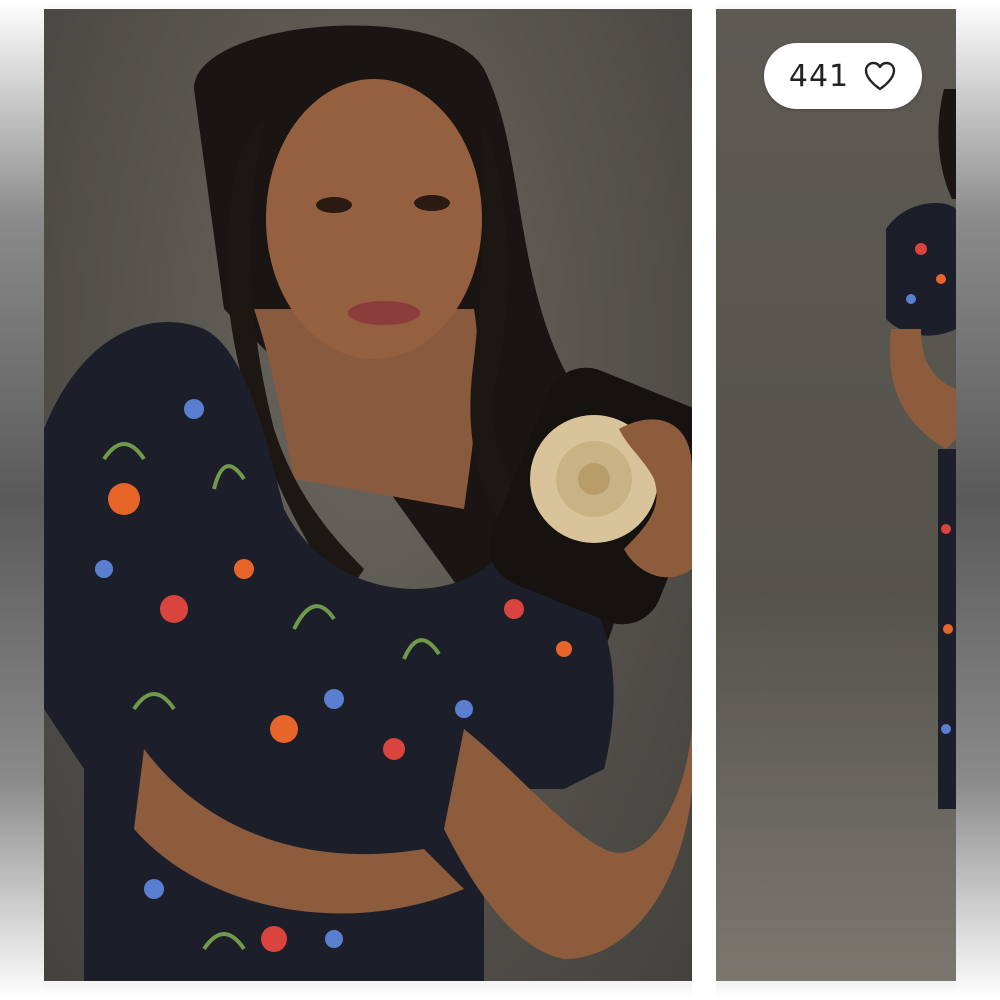 Image resolution: width=1000 pixels, height=1000 pixels. Describe the element at coordinates (921, 449) in the screenshot. I see `model-illustration-next` at that location.